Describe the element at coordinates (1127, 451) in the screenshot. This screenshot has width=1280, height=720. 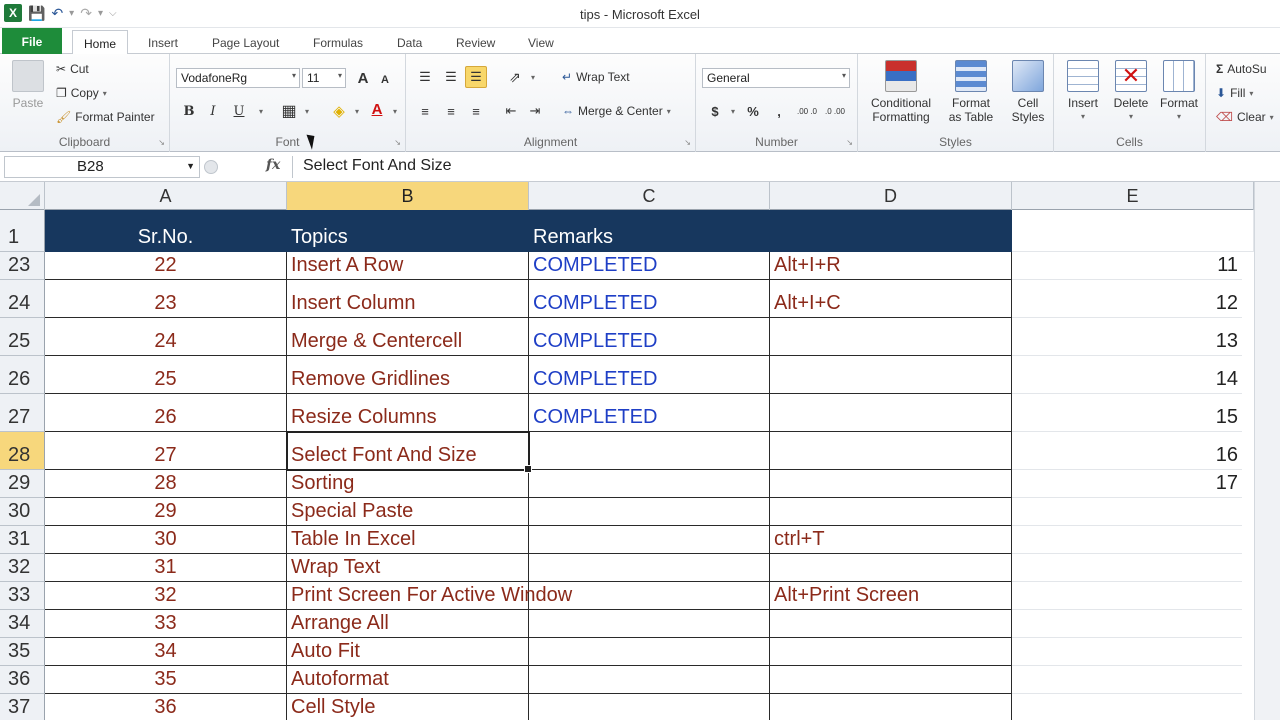
I see `cell-e: 16` at that location.